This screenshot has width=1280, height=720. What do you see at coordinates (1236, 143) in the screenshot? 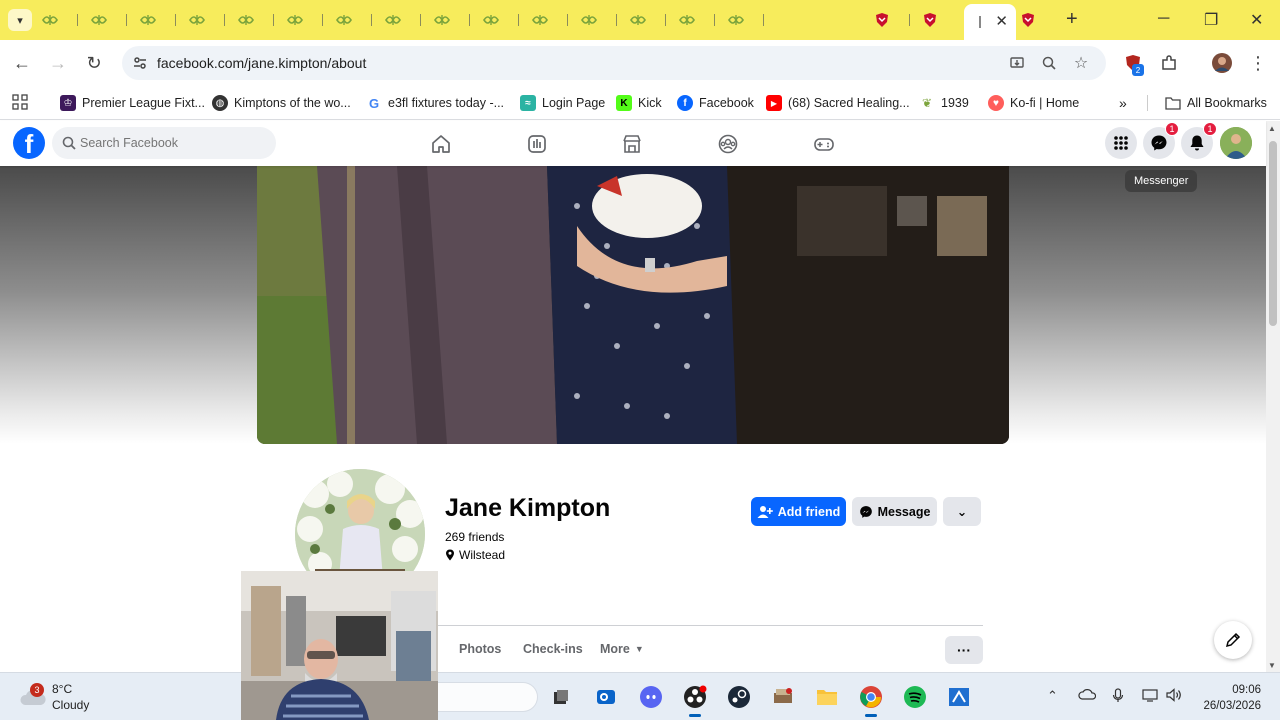
I see `account-avatar` at bounding box center [1236, 143].